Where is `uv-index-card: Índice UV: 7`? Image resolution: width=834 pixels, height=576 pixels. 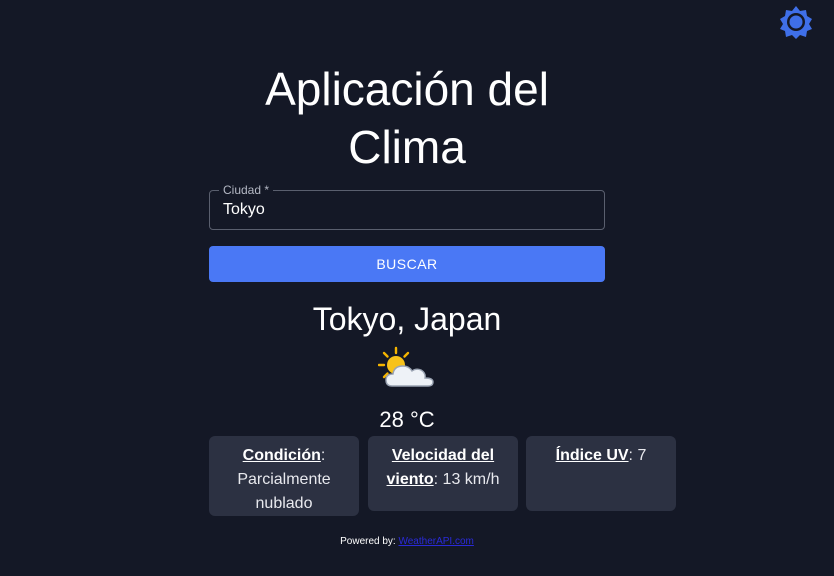 uv-index-card: Índice UV: 7 is located at coordinates (601, 473).